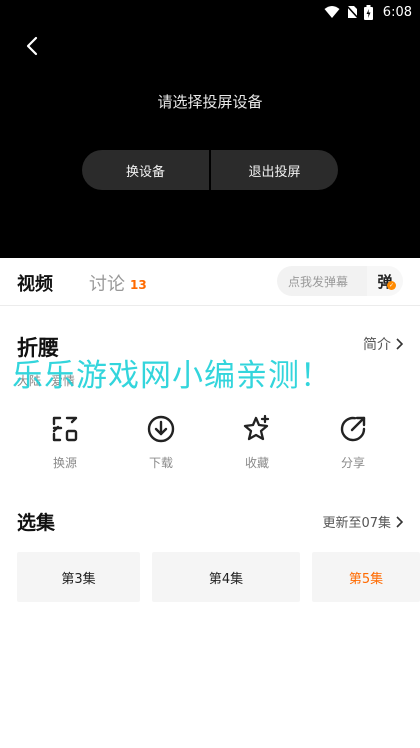  What do you see at coordinates (145, 170) in the screenshot?
I see `switch-device-button: 换设备` at bounding box center [145, 170].